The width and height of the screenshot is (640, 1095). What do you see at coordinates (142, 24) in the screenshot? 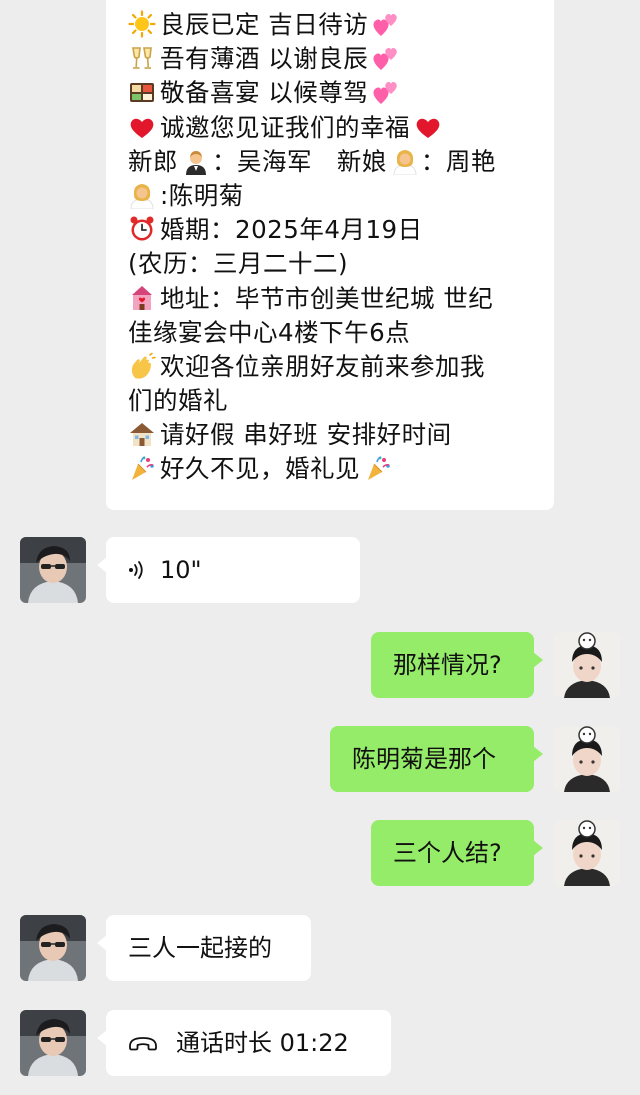
I see `sun-icon` at bounding box center [142, 24].